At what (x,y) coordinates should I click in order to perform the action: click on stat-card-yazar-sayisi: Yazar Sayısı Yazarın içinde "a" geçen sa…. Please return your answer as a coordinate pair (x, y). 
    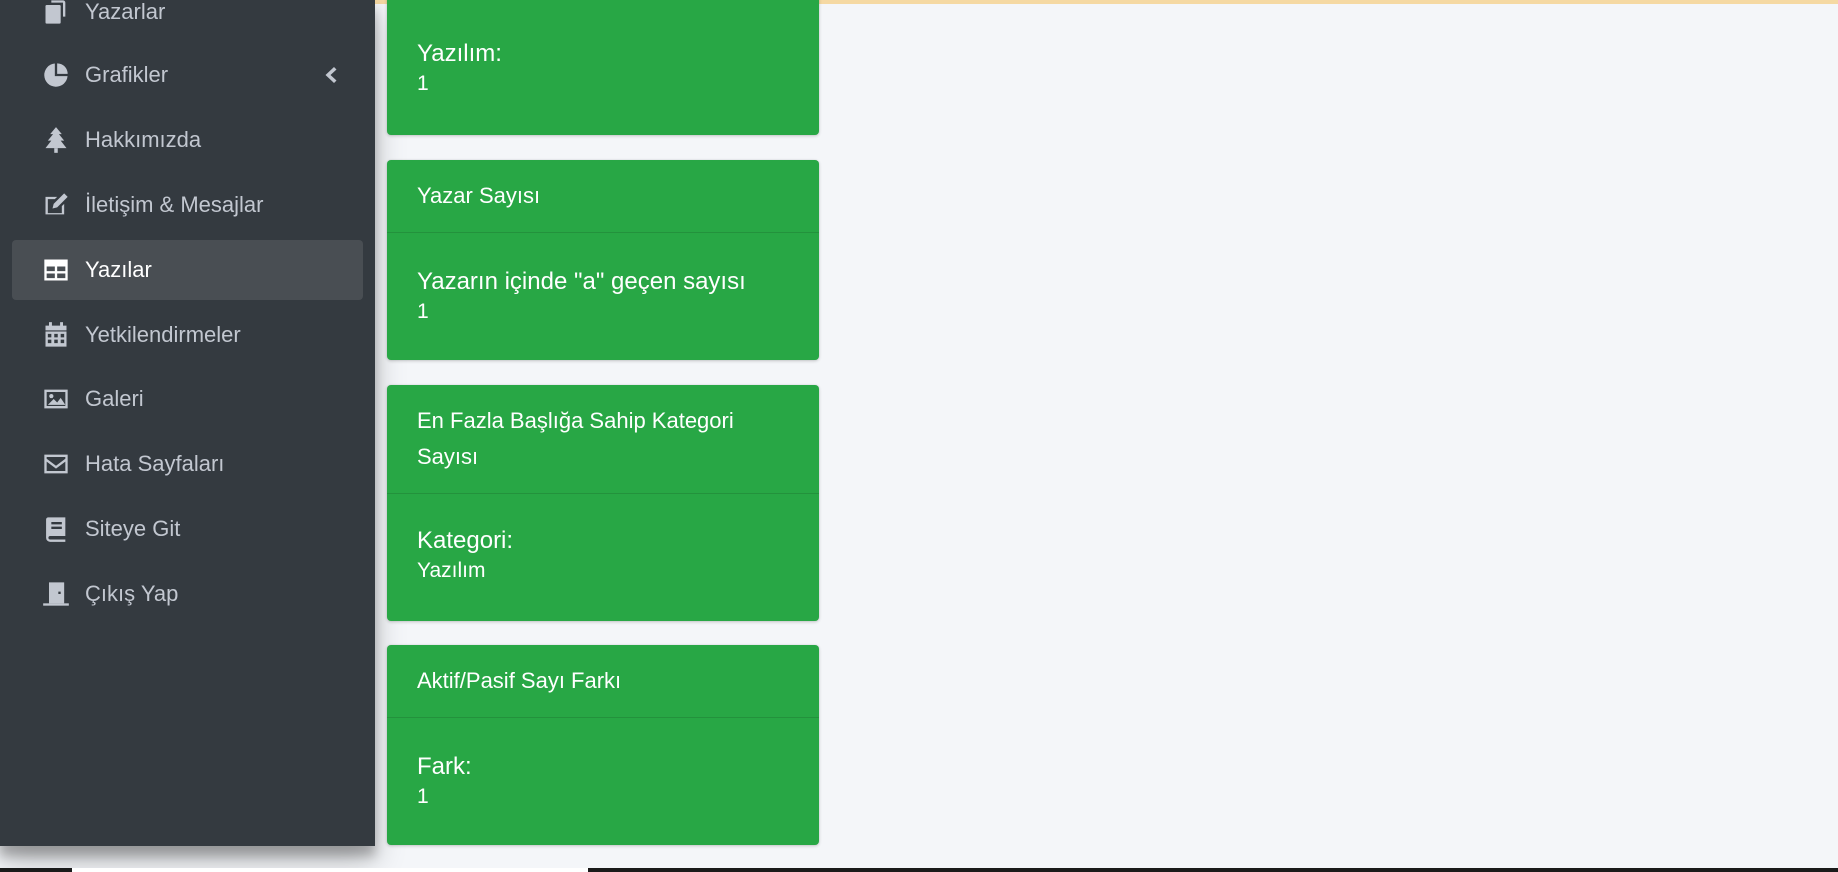
    Looking at the image, I should click on (603, 260).